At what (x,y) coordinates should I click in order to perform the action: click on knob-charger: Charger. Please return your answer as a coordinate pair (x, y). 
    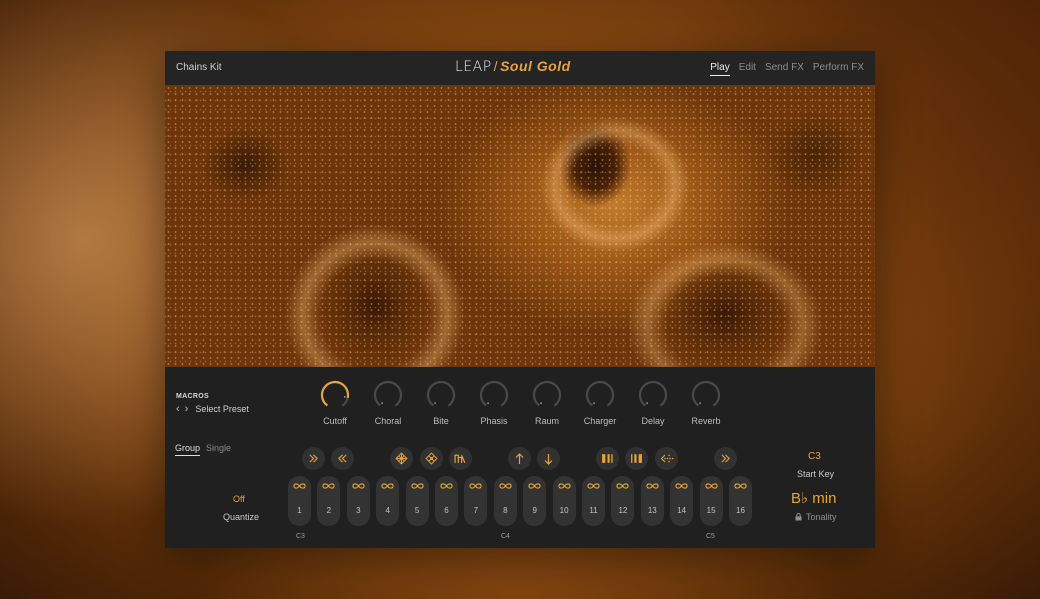
    Looking at the image, I should click on (600, 403).